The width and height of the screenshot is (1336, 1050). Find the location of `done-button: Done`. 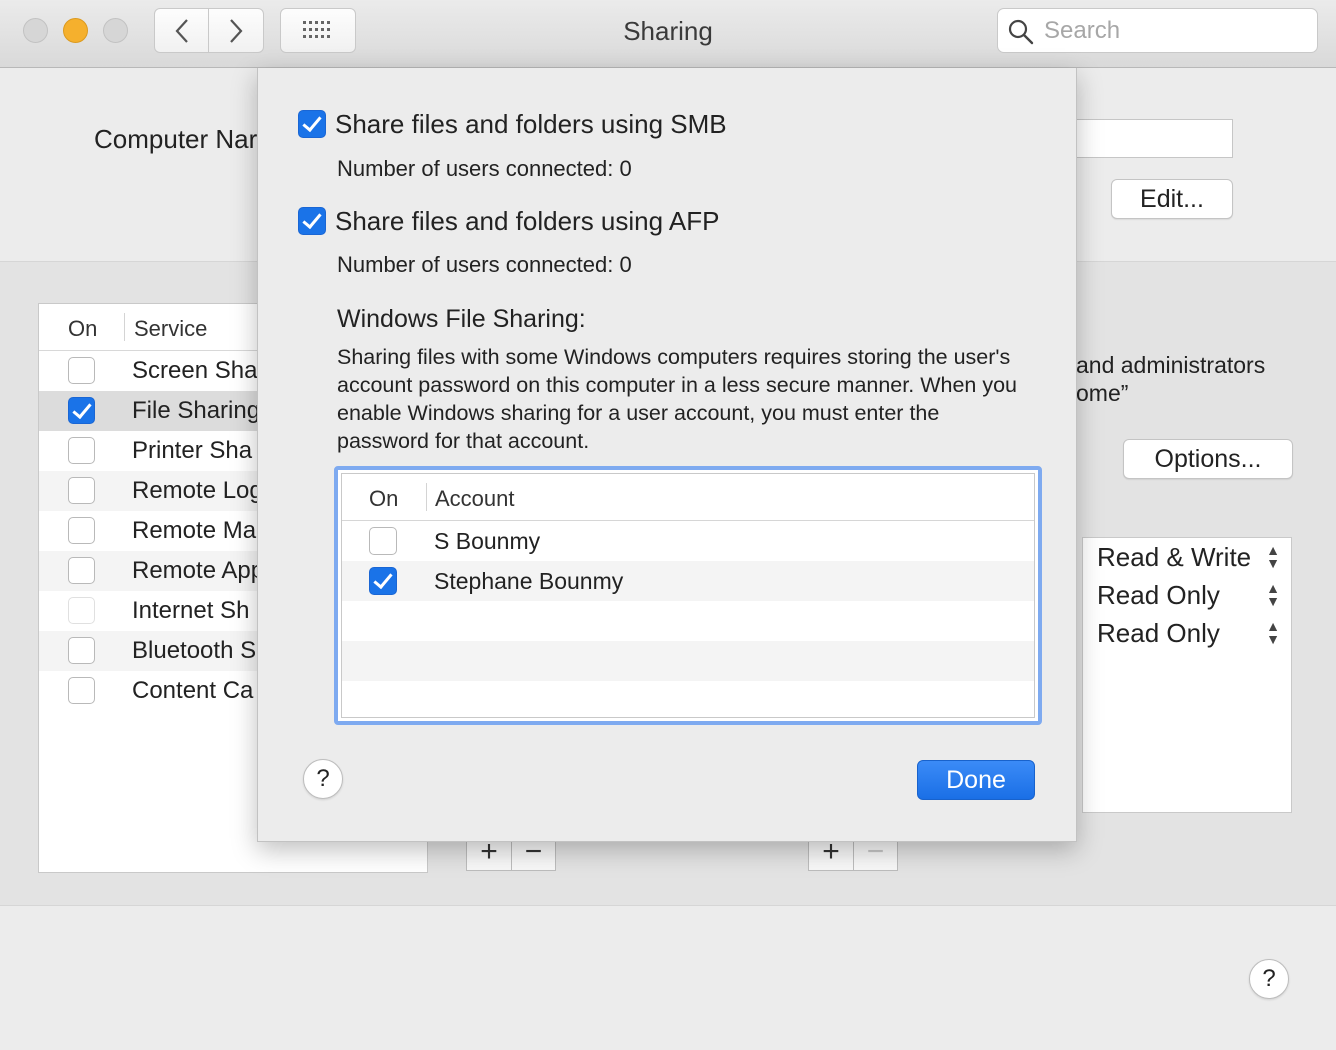

done-button: Done is located at coordinates (976, 780).